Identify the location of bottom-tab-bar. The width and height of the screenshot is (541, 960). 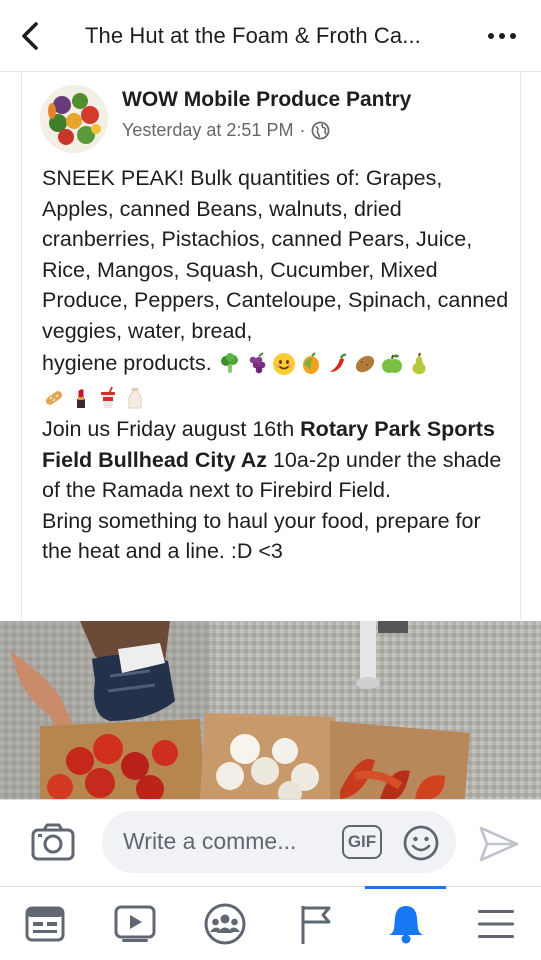
(270, 923).